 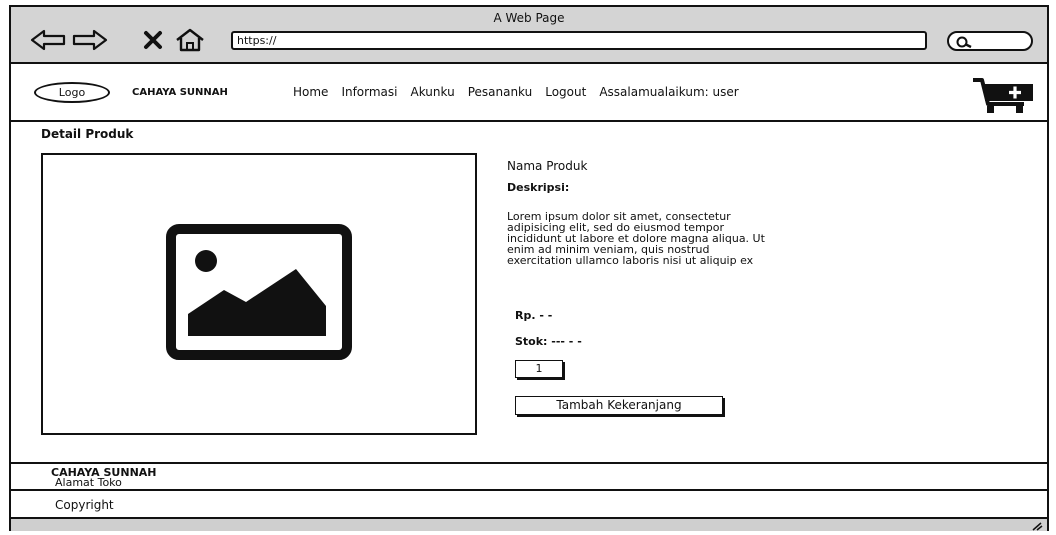 I want to click on image-placeholder-icon, so click(x=259, y=292).